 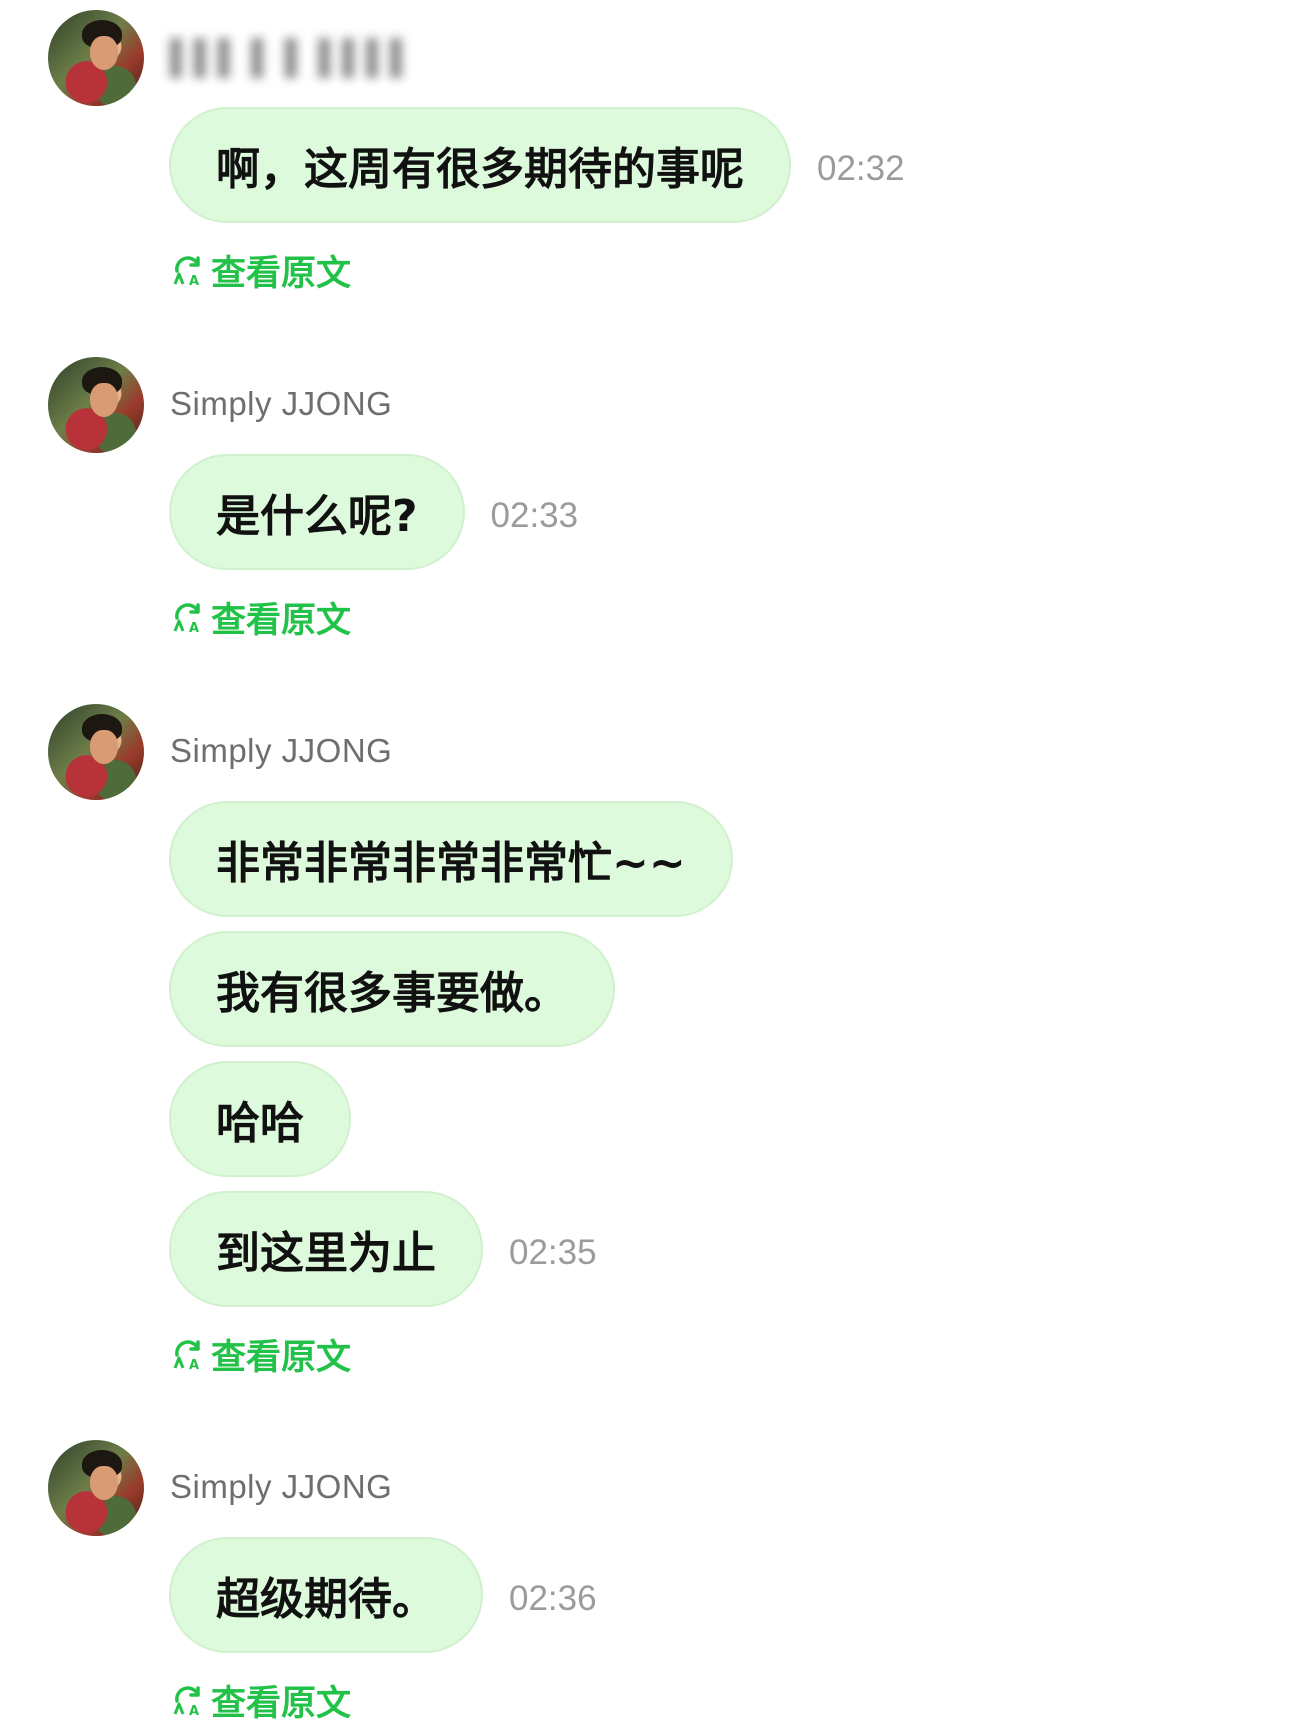 What do you see at coordinates (480, 165) in the screenshot?
I see `message-bubble: 啊，这周有很多期待的事呢` at bounding box center [480, 165].